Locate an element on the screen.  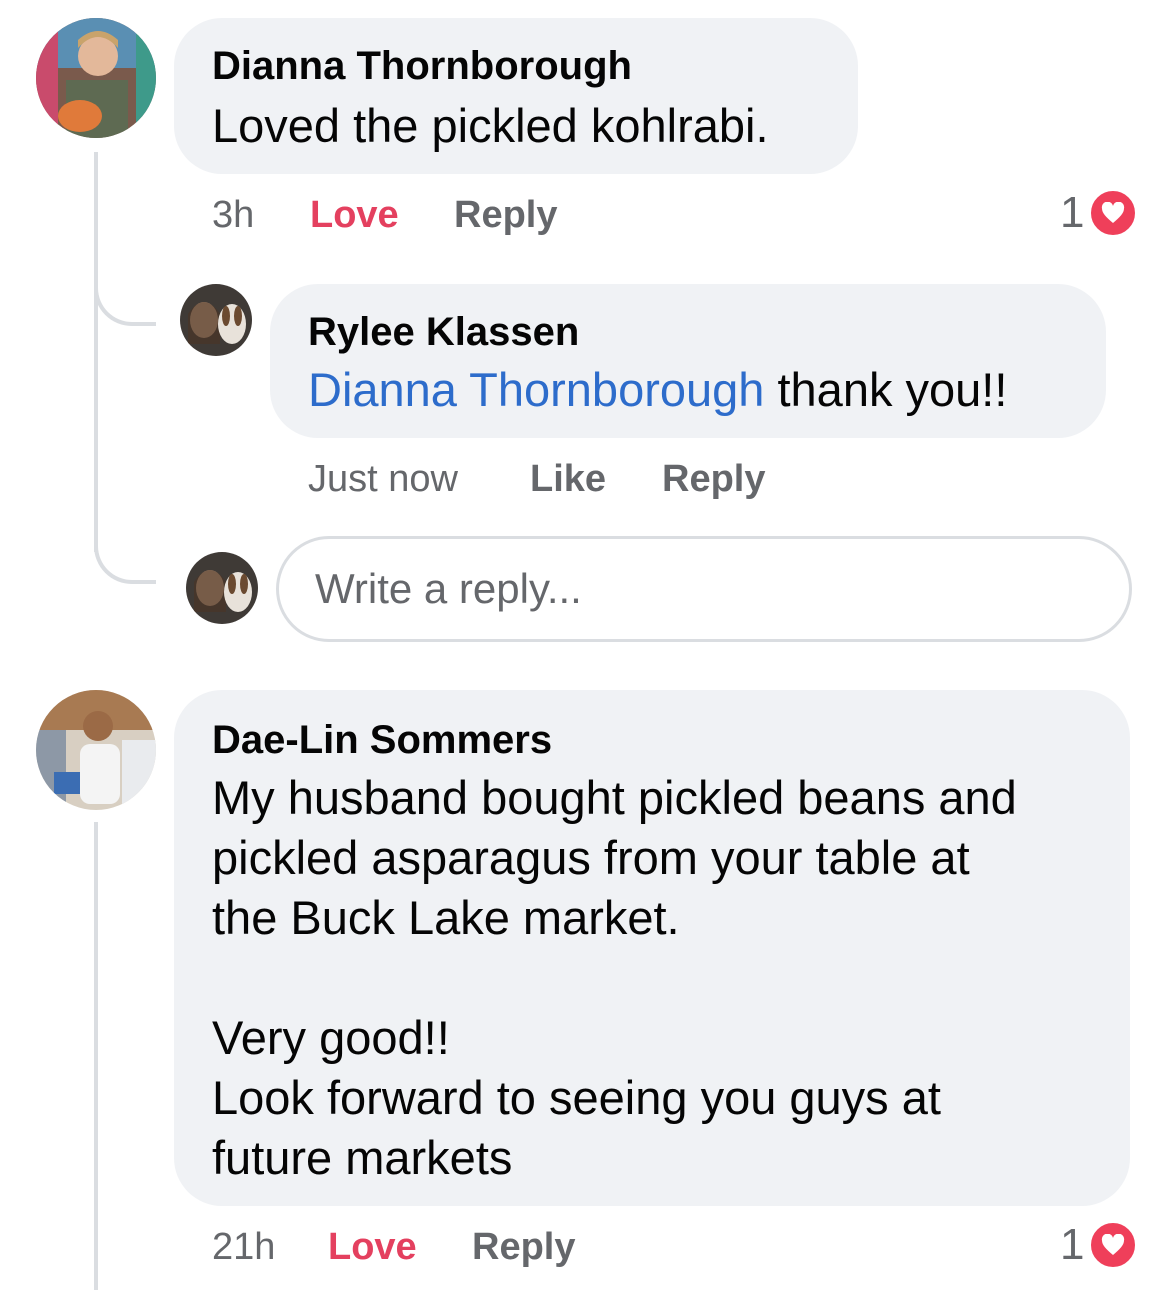
reply-author: Rylee Klassen is located at coordinates (443, 332).